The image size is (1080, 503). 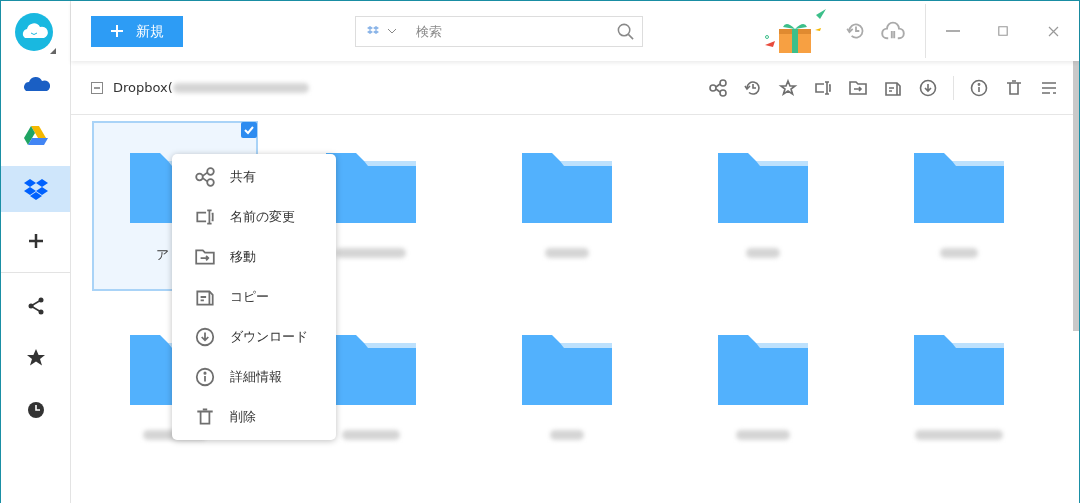 I want to click on folder-name: ア, so click(x=162, y=253).